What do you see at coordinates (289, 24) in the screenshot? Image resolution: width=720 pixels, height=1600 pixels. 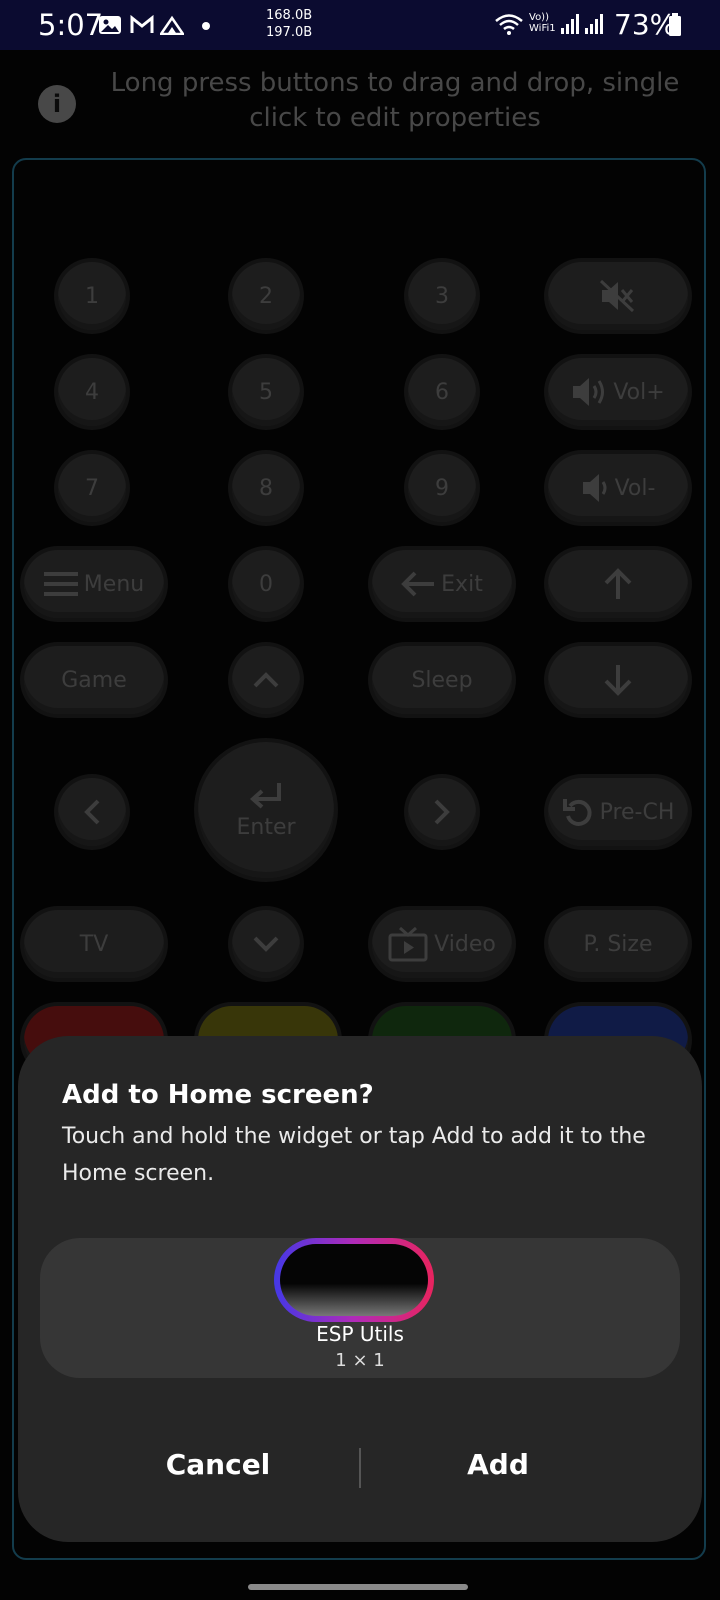 I see `net-speed: 168.0B 197.0B` at bounding box center [289, 24].